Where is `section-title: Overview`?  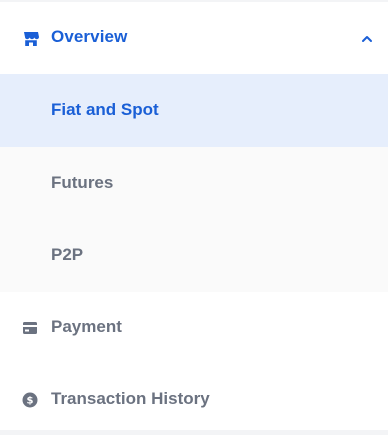 section-title: Overview is located at coordinates (89, 36).